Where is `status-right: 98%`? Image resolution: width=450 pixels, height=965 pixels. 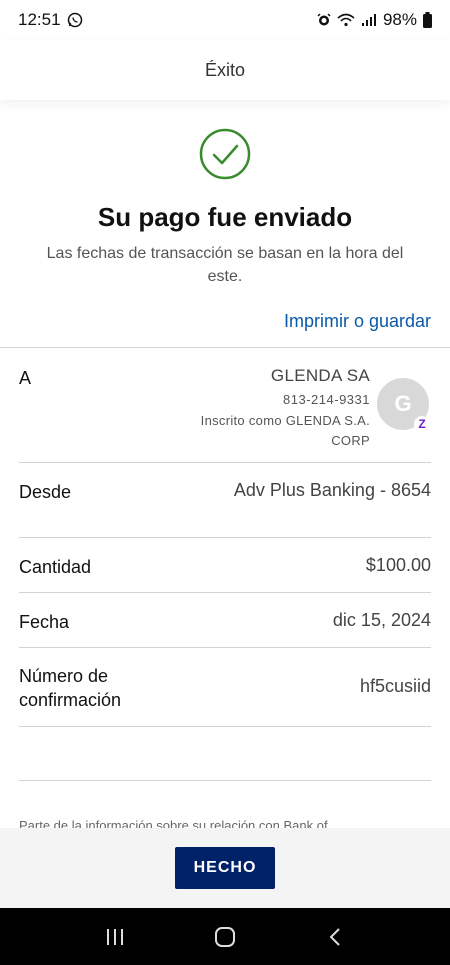
status-right: 98% is located at coordinates (374, 20).